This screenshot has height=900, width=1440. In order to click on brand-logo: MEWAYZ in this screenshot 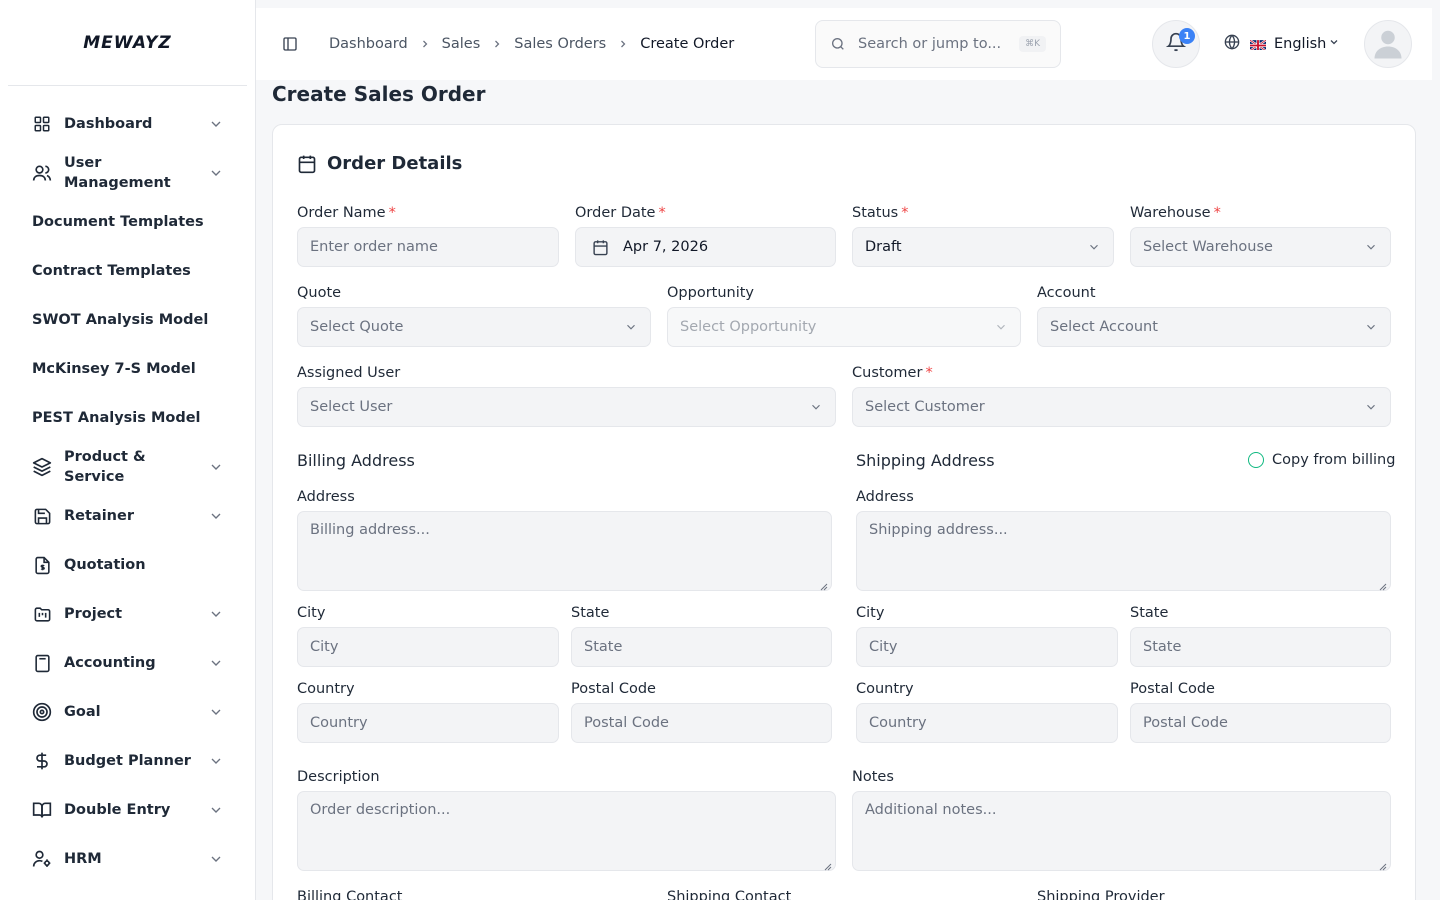, I will do `click(127, 43)`.